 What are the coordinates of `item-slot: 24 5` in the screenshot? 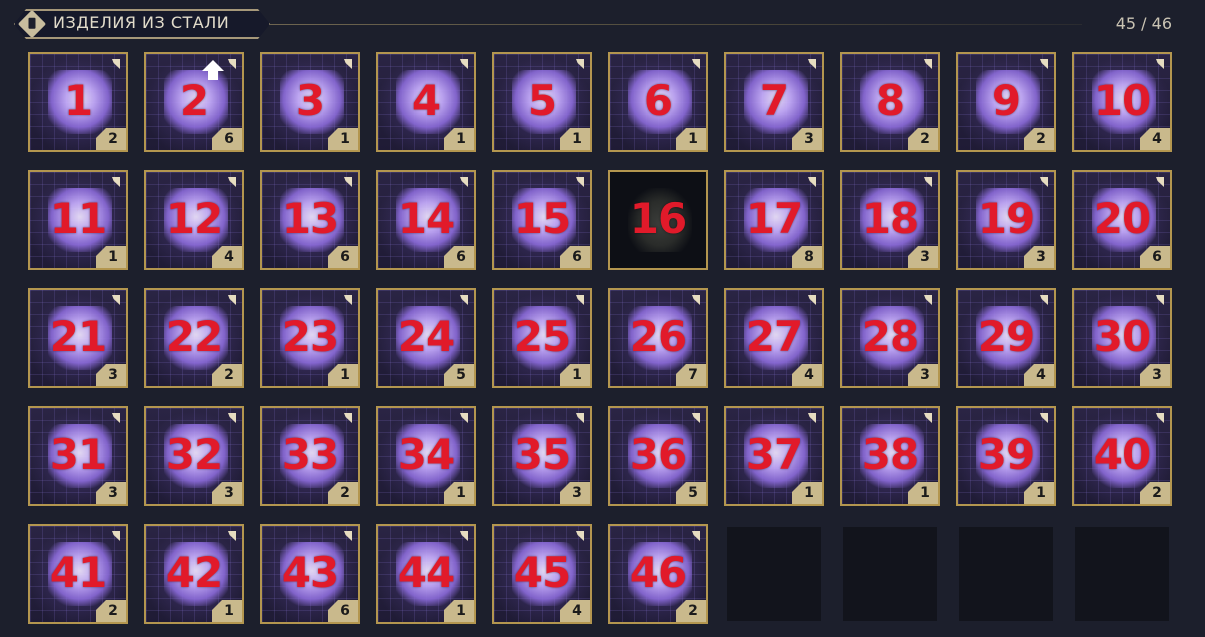 It's located at (426, 338).